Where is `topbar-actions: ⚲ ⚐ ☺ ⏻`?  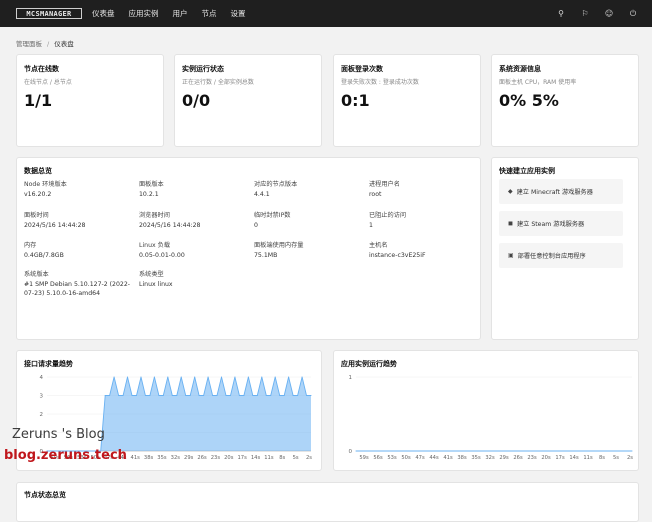 topbar-actions: ⚲ ⚐ ☺ ⏻ is located at coordinates (590, 13).